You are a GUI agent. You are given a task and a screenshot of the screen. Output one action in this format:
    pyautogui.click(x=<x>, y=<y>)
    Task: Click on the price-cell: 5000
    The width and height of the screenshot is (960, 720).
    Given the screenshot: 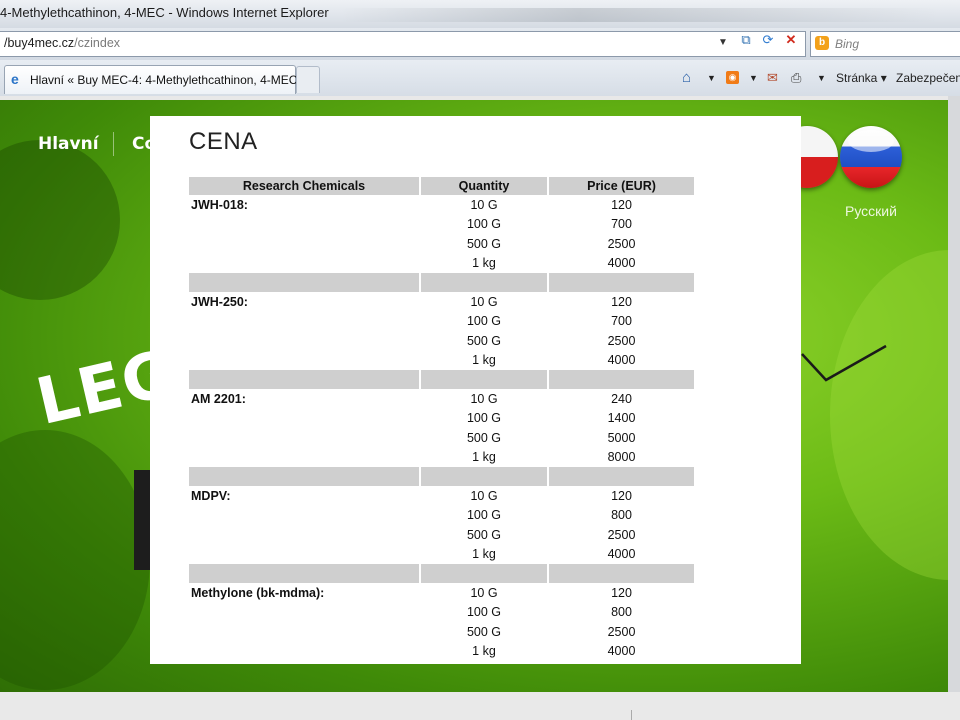 What is the action you would take?
    pyautogui.click(x=621, y=437)
    